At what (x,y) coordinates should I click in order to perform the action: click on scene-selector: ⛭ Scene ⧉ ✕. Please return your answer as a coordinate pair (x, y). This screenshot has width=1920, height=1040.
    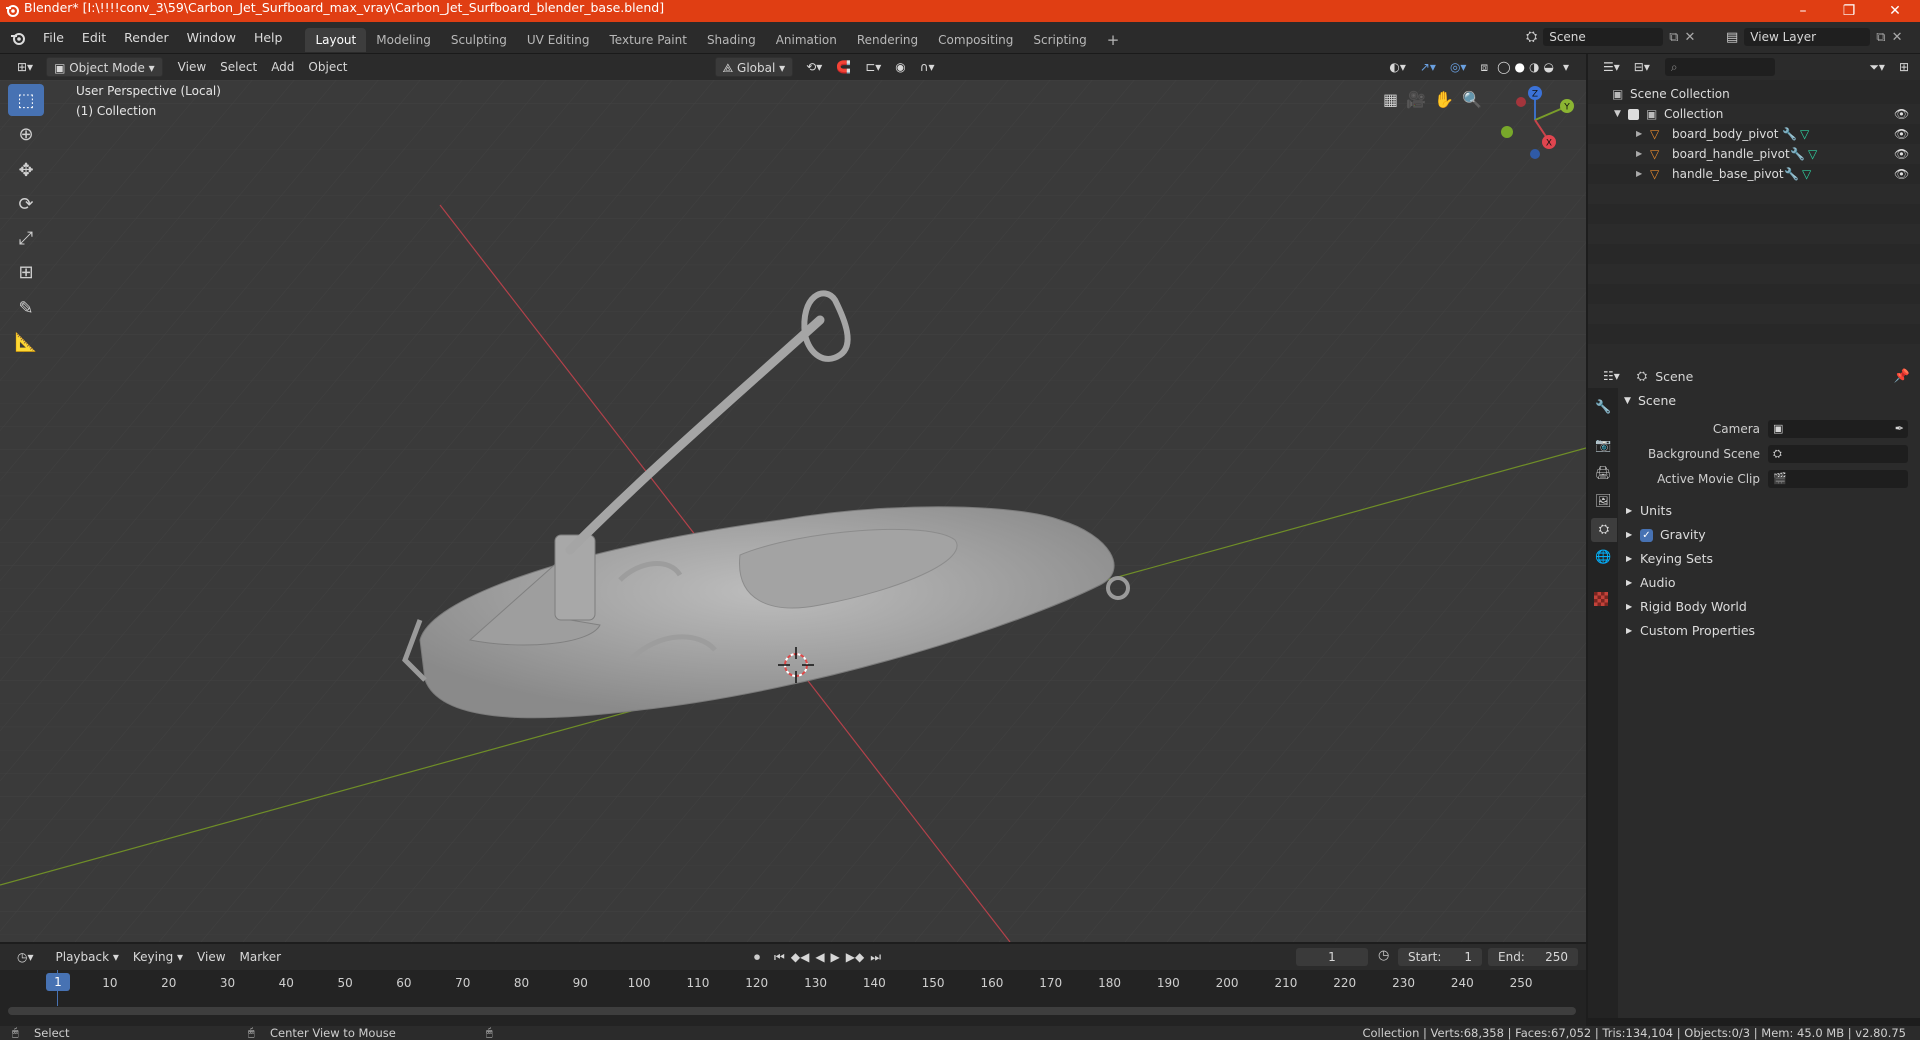
    Looking at the image, I should click on (1610, 37).